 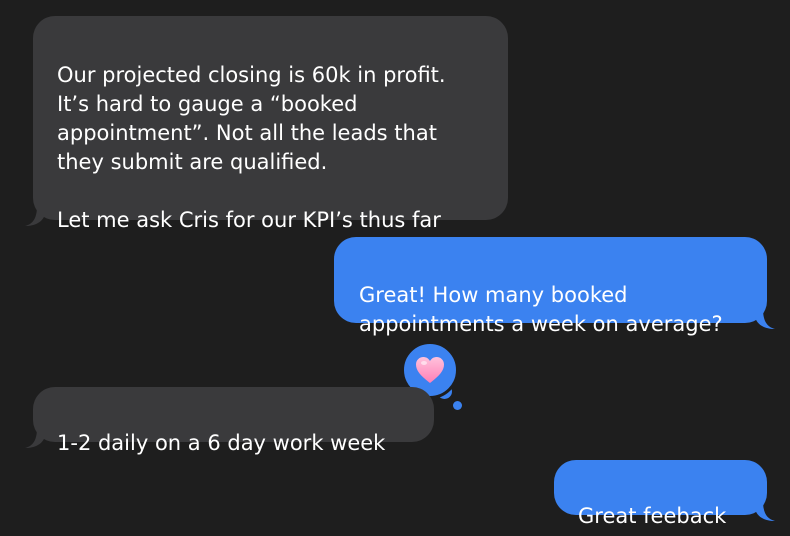 What do you see at coordinates (221, 443) in the screenshot?
I see `message-text: 1-2 daily on a 6 day work week` at bounding box center [221, 443].